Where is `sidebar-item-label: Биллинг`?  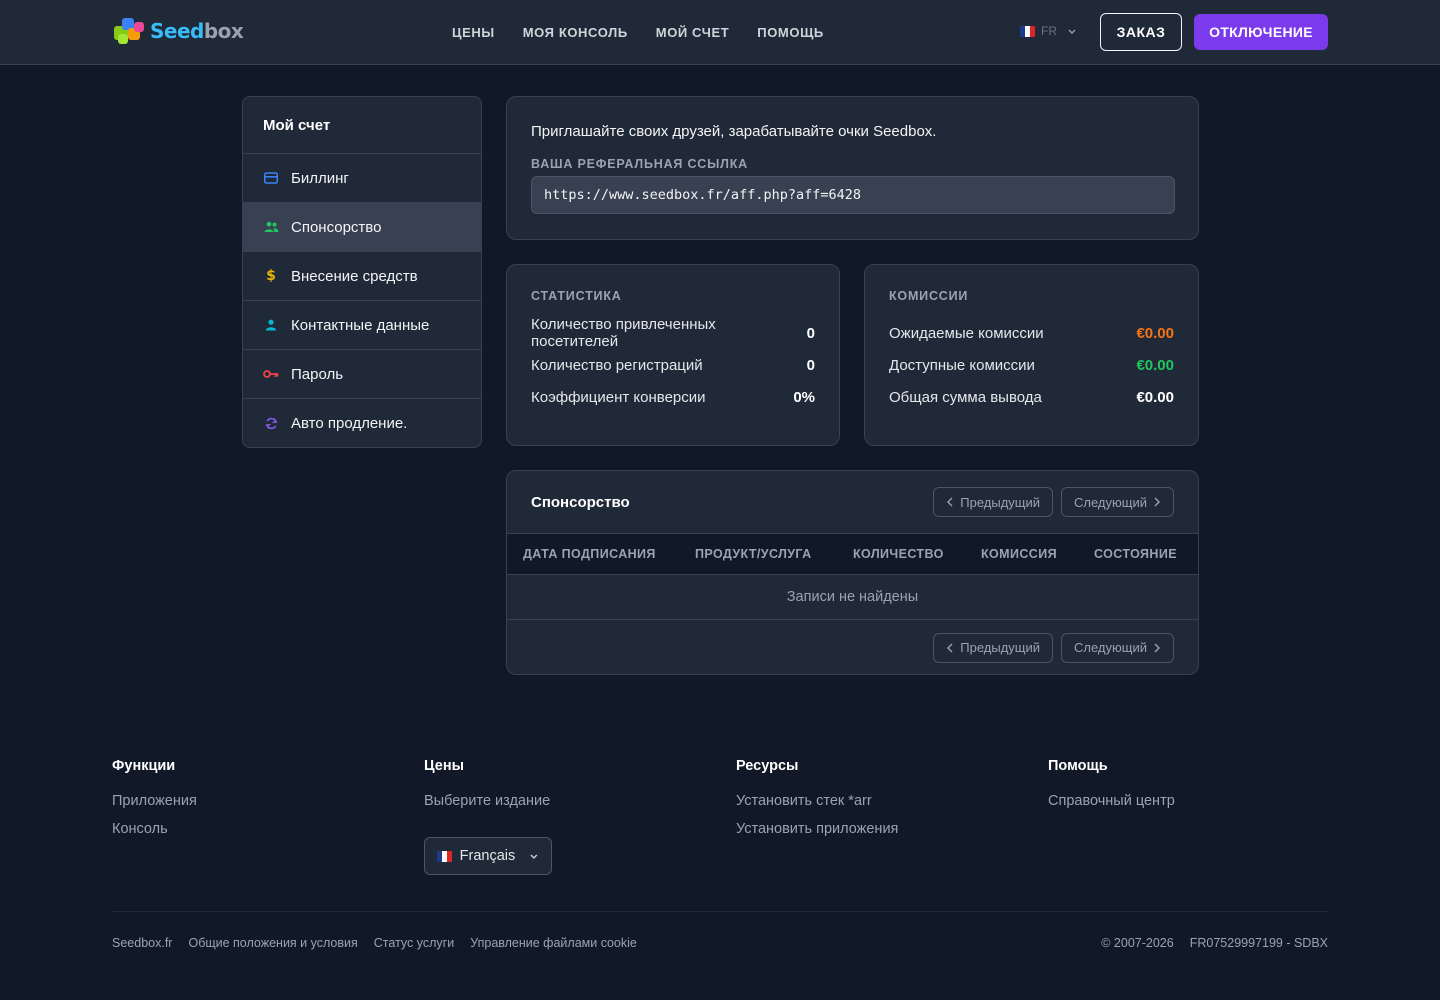
sidebar-item-label: Биллинг is located at coordinates (320, 178).